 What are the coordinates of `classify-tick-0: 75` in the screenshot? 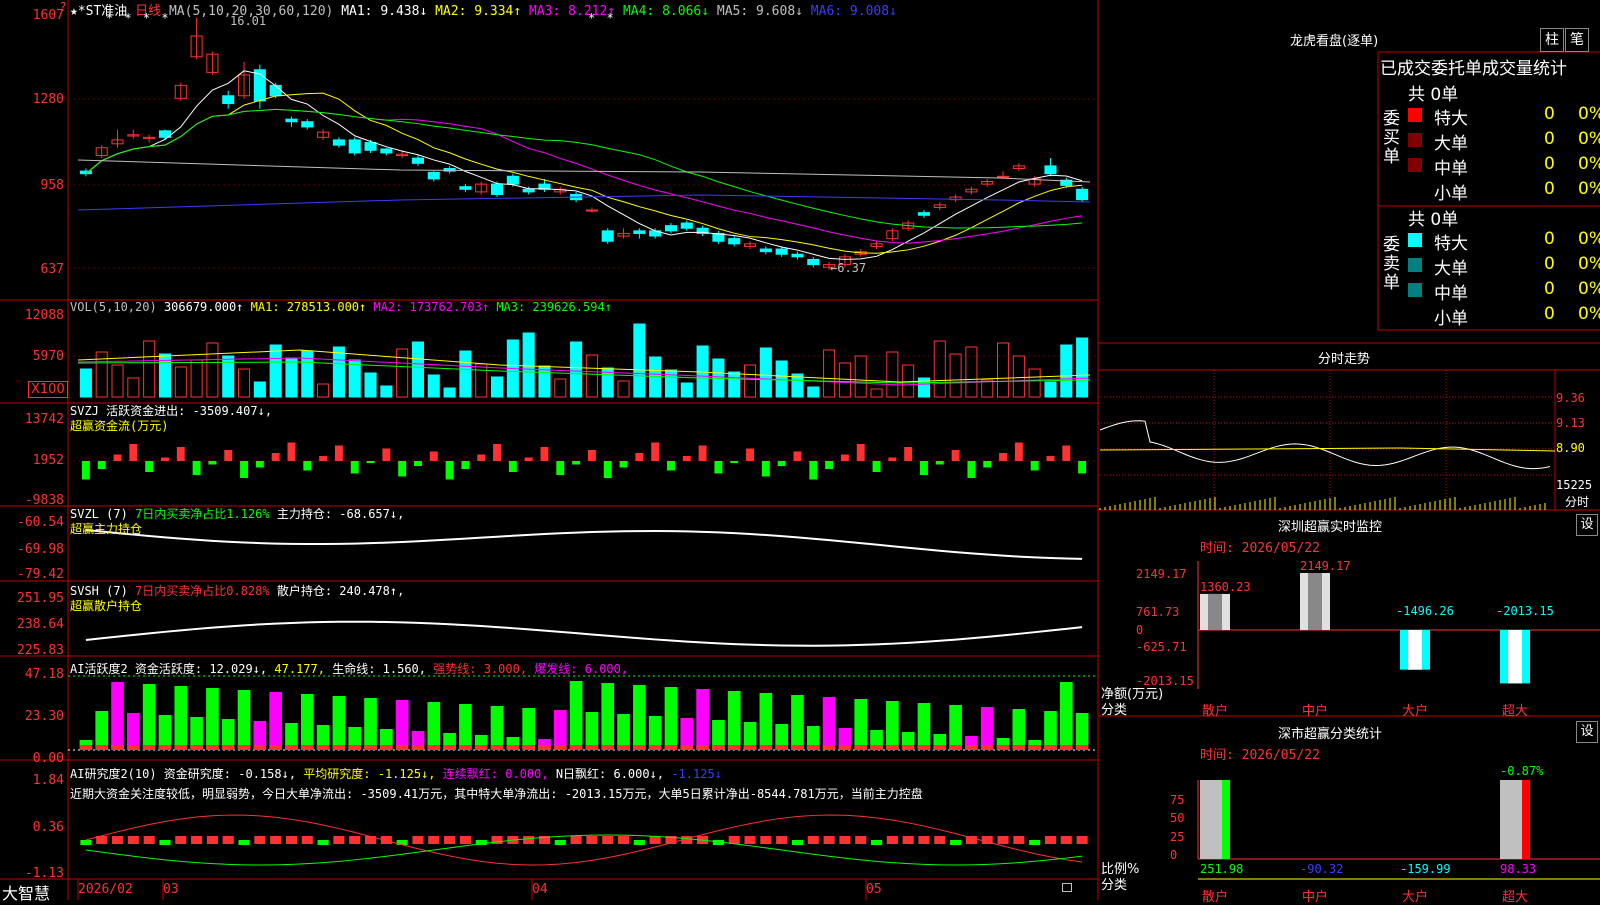 It's located at (1177, 800).